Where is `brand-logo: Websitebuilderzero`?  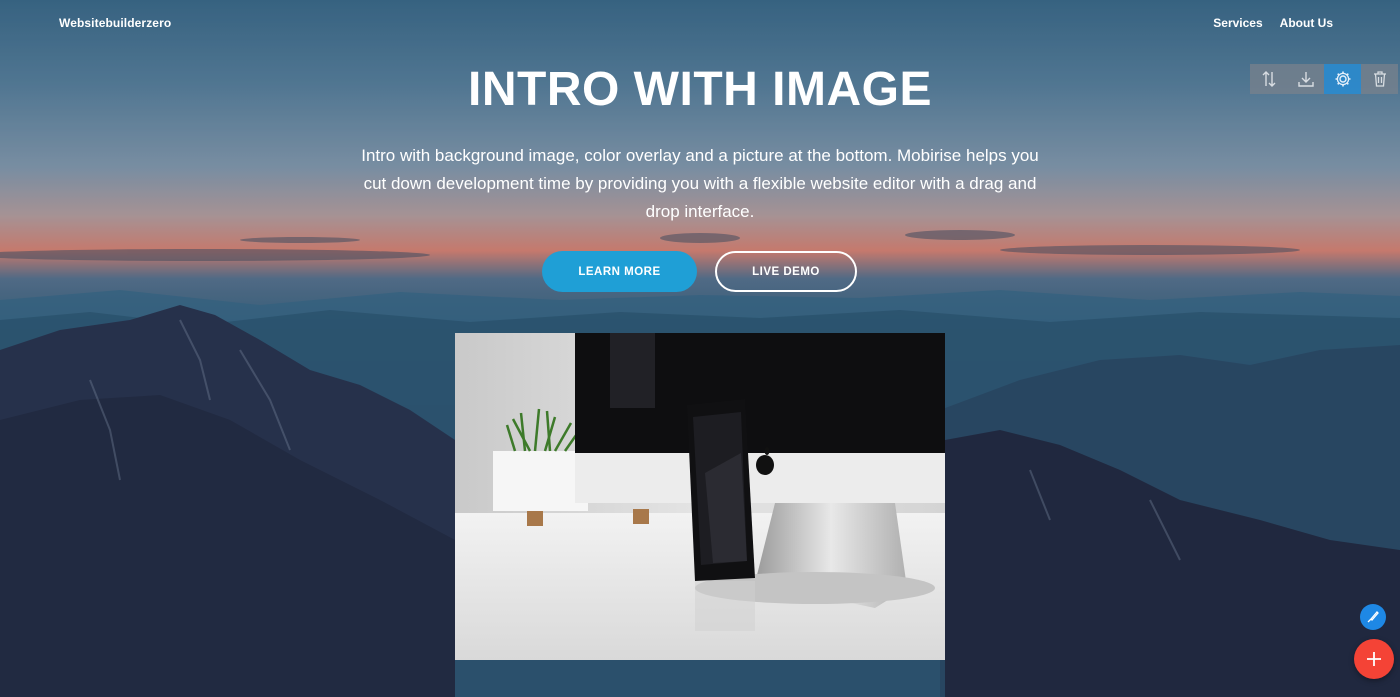 brand-logo: Websitebuilderzero is located at coordinates (115, 23).